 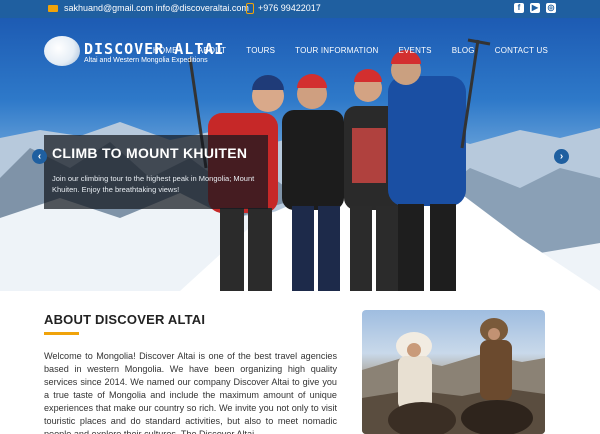 I want to click on logo-icon, so click(x=62, y=51).